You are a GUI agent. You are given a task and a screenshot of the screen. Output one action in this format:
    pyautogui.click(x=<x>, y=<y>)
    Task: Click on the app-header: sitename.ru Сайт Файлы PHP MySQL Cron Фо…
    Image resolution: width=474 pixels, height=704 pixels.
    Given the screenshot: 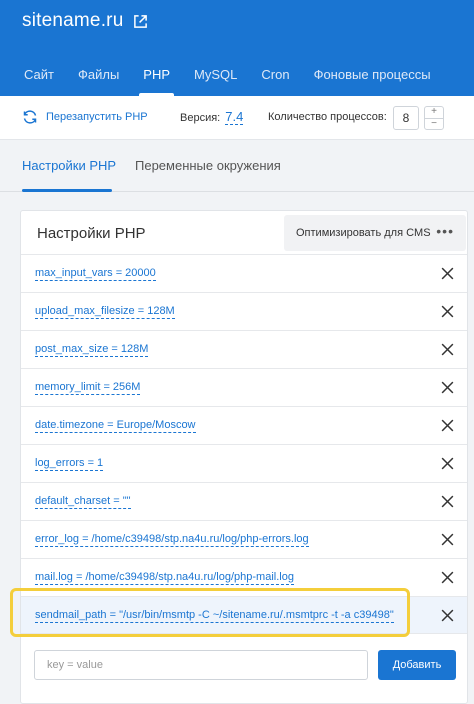 What is the action you would take?
    pyautogui.click(x=237, y=48)
    